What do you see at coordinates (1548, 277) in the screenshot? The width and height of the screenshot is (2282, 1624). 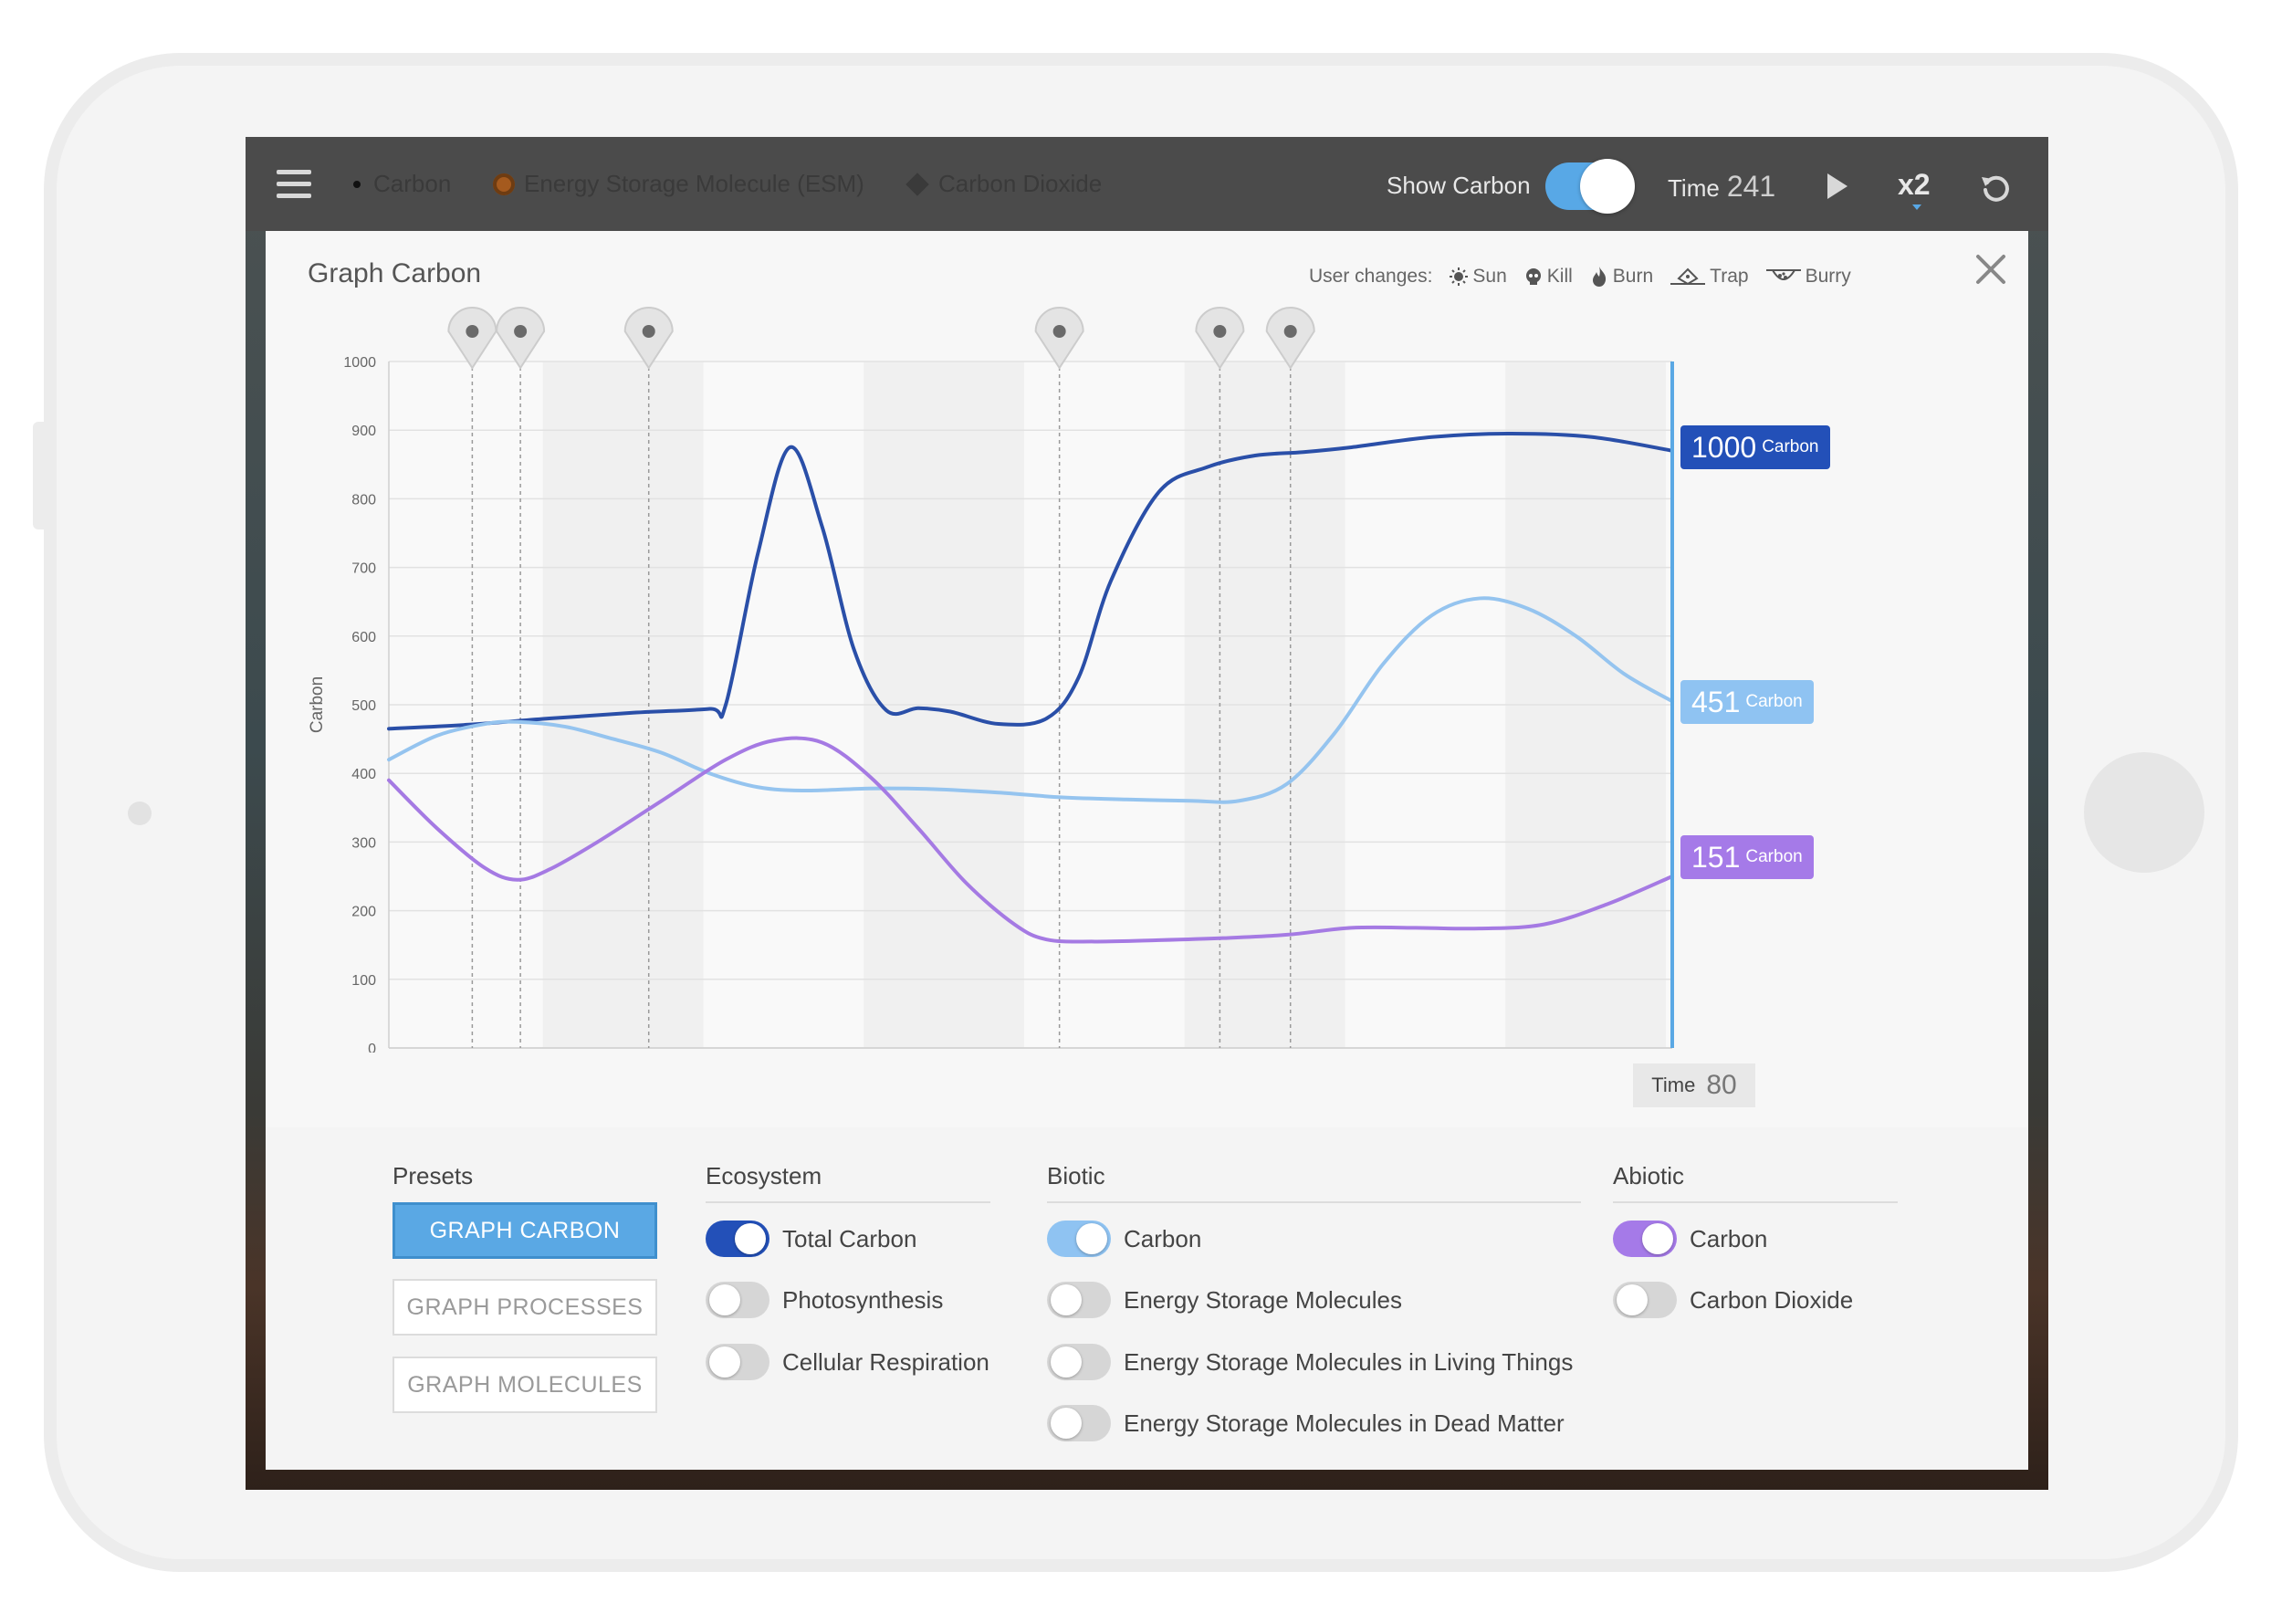 I see `uc-kill: Kill` at bounding box center [1548, 277].